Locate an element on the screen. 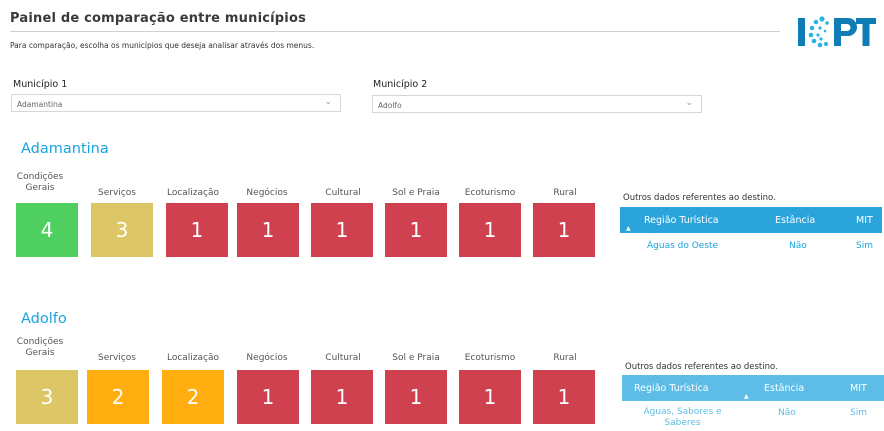 The height and width of the screenshot is (431, 884). municipio-1-name: Adamantina is located at coordinates (65, 149).